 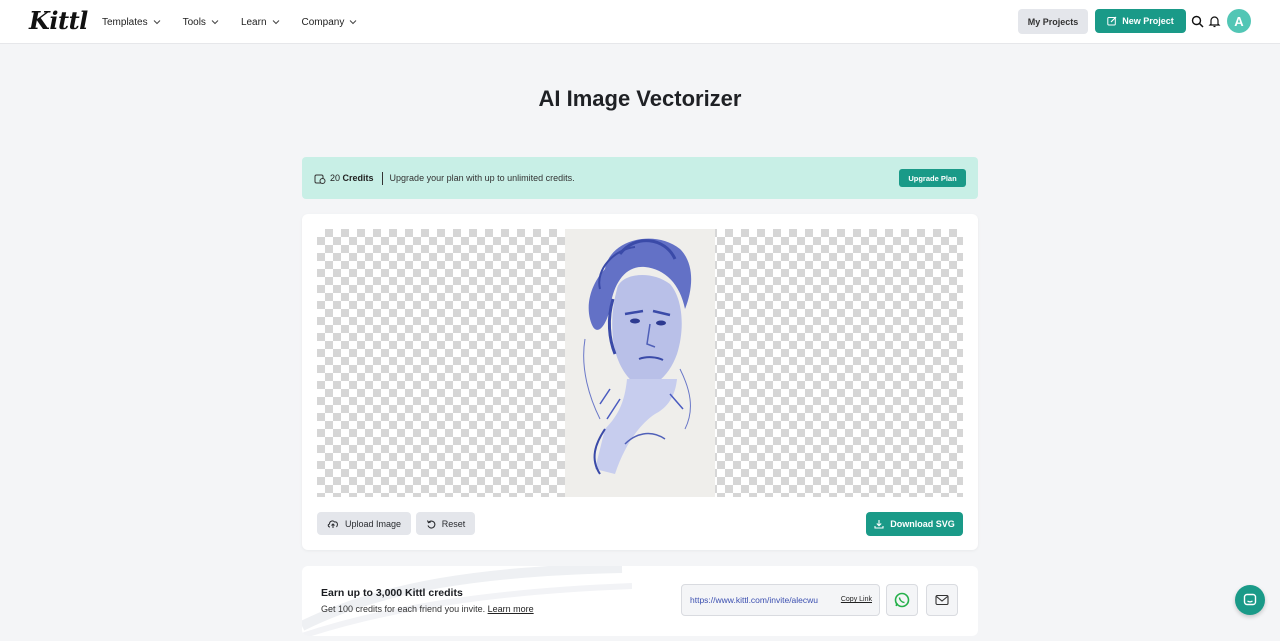 I want to click on chat-support-button, so click(x=1250, y=600).